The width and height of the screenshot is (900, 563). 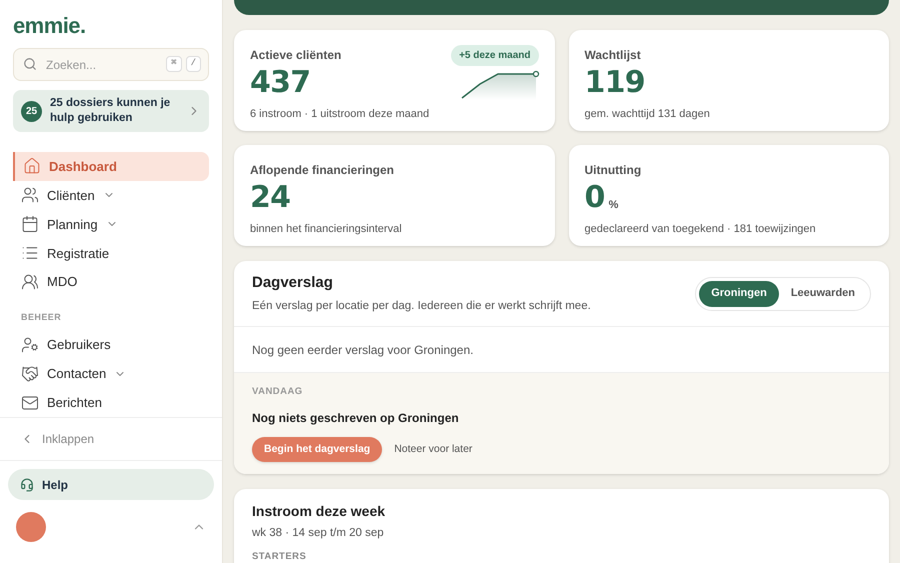 What do you see at coordinates (500, 85) in the screenshot?
I see `sparkline-icon` at bounding box center [500, 85].